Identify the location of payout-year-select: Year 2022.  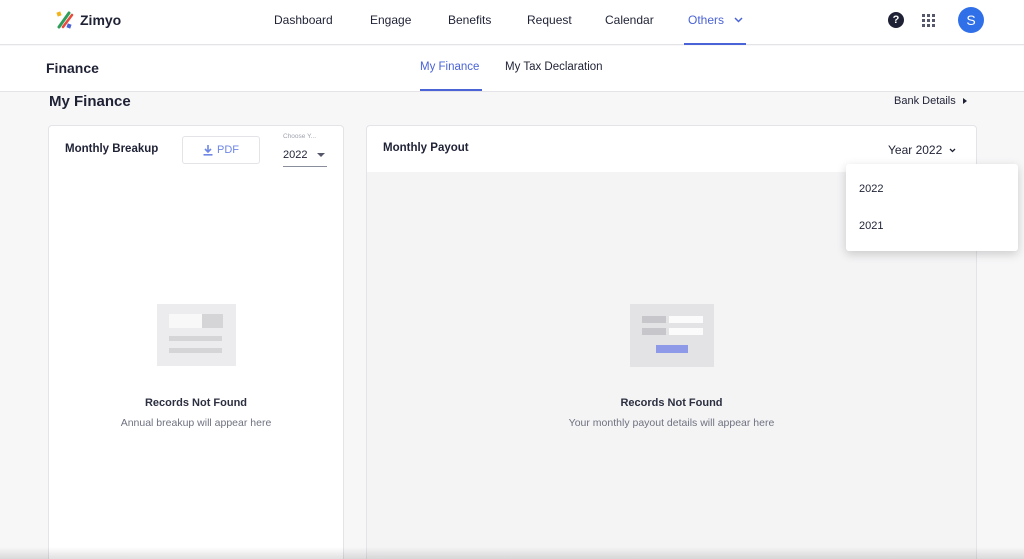
(922, 150).